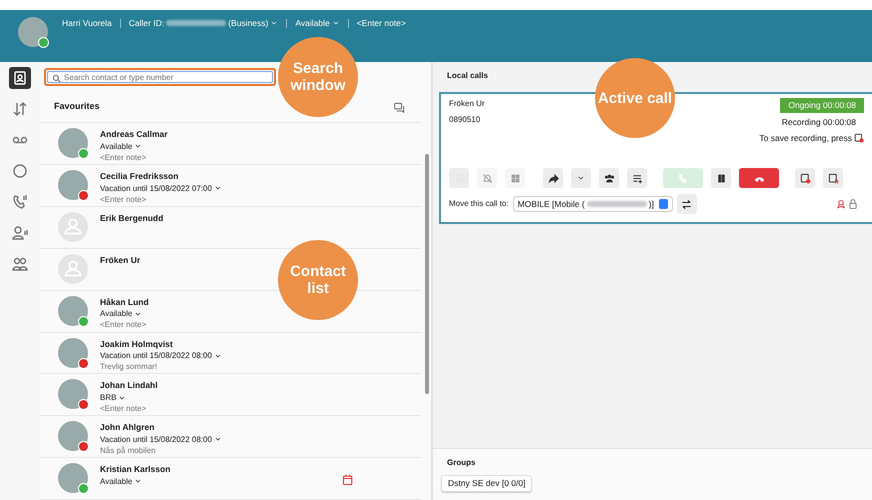 The width and height of the screenshot is (872, 500). What do you see at coordinates (683, 178) in the screenshot?
I see `phone-icon` at bounding box center [683, 178].